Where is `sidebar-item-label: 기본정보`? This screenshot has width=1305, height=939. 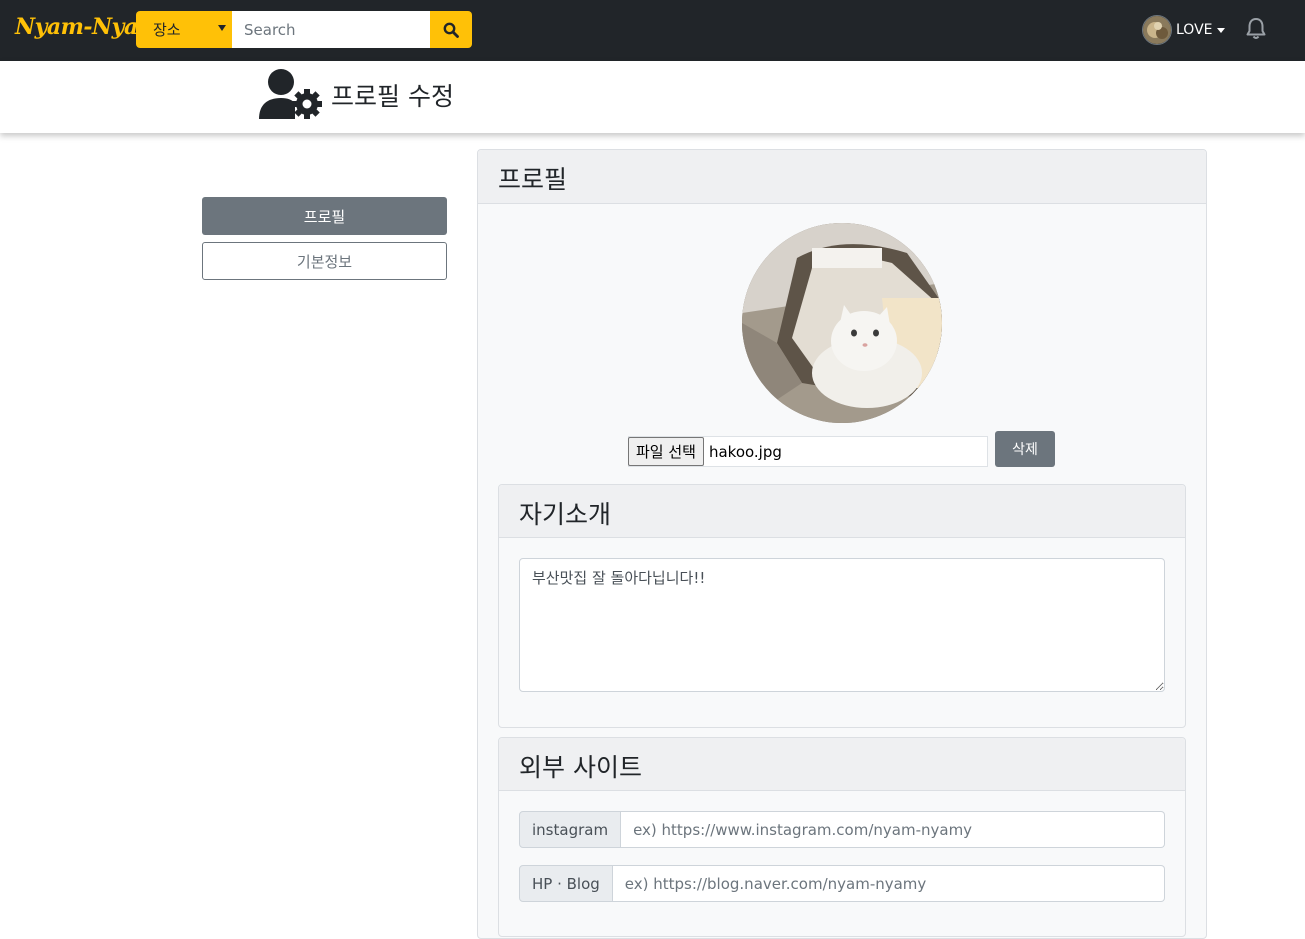 sidebar-item-label: 기본정보 is located at coordinates (324, 261).